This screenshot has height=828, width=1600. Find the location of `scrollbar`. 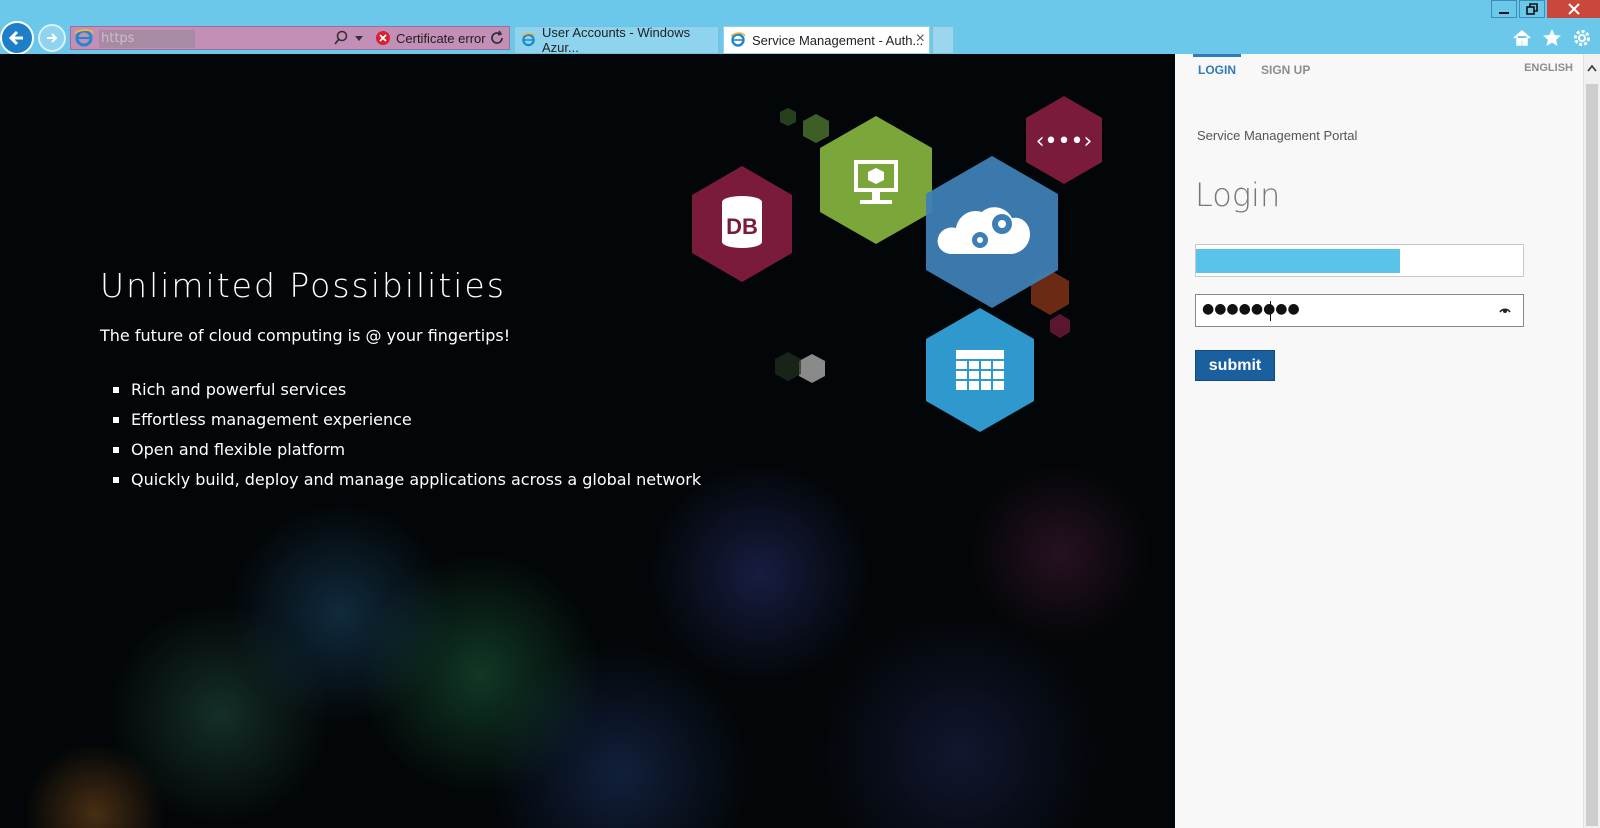

scrollbar is located at coordinates (1591, 441).